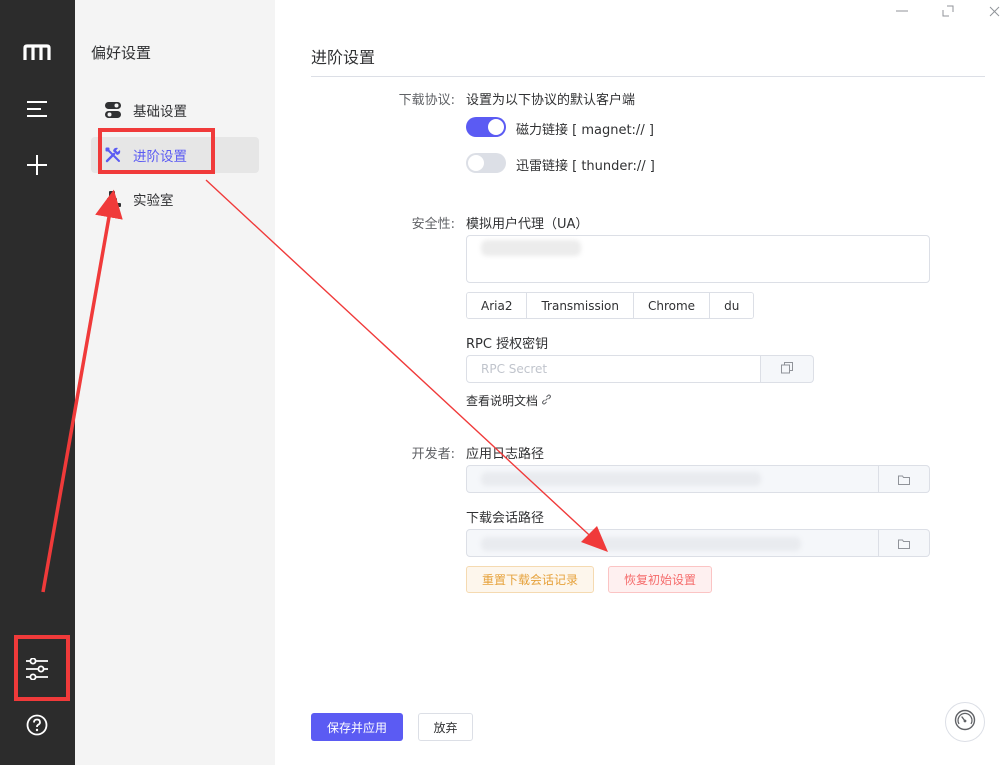 Image resolution: width=1006 pixels, height=765 pixels. What do you see at coordinates (445, 727) in the screenshot?
I see `discard-button: 放弃` at bounding box center [445, 727].